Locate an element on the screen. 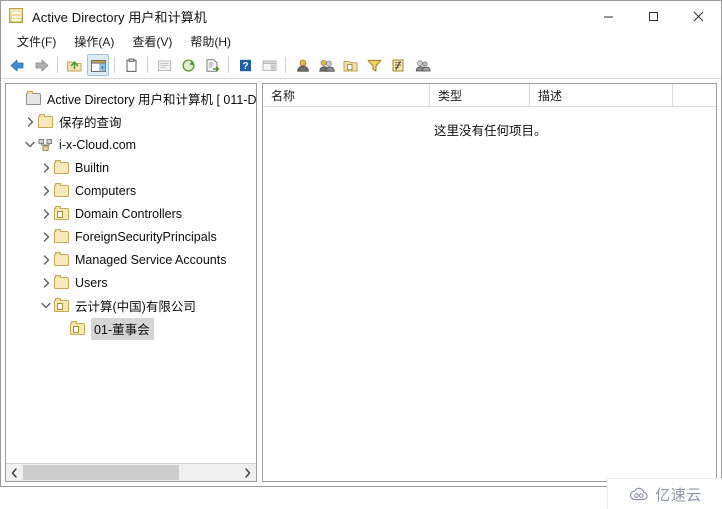 The width and height of the screenshot is (722, 509). column-filler is located at coordinates (694, 95).